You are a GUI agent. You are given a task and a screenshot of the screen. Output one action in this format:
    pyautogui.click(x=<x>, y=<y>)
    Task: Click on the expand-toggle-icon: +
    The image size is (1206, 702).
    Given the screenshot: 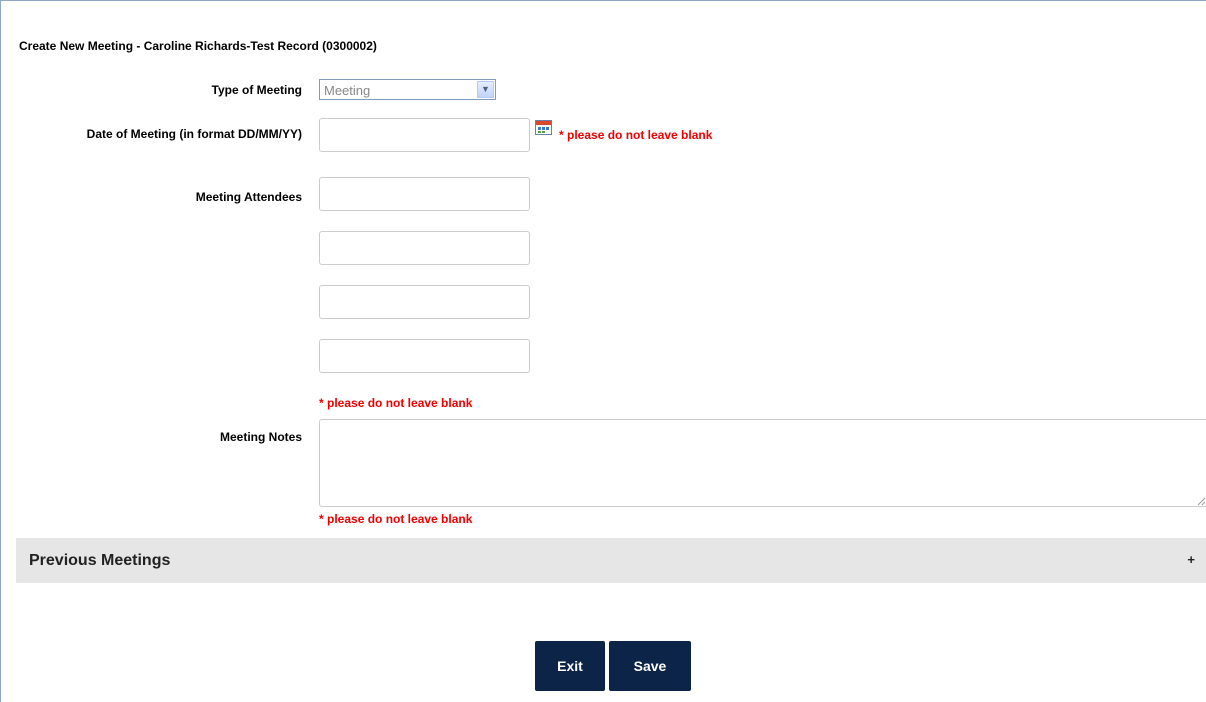 What is the action you would take?
    pyautogui.click(x=1191, y=559)
    